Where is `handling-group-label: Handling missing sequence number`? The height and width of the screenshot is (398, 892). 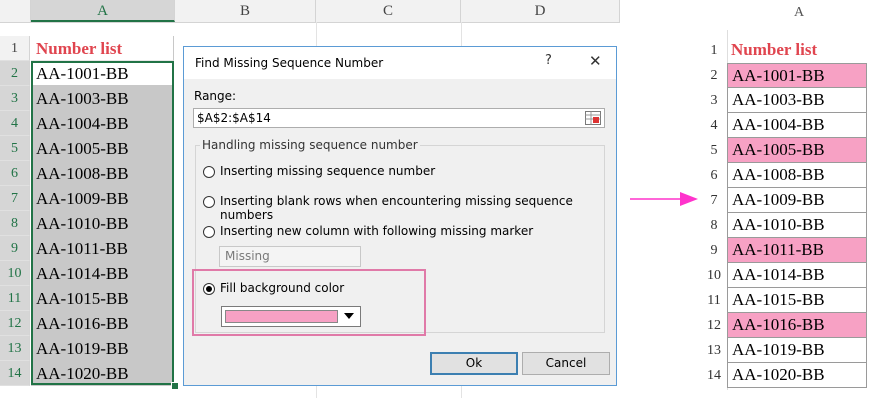
handling-group-label: Handling missing sequence number is located at coordinates (310, 145).